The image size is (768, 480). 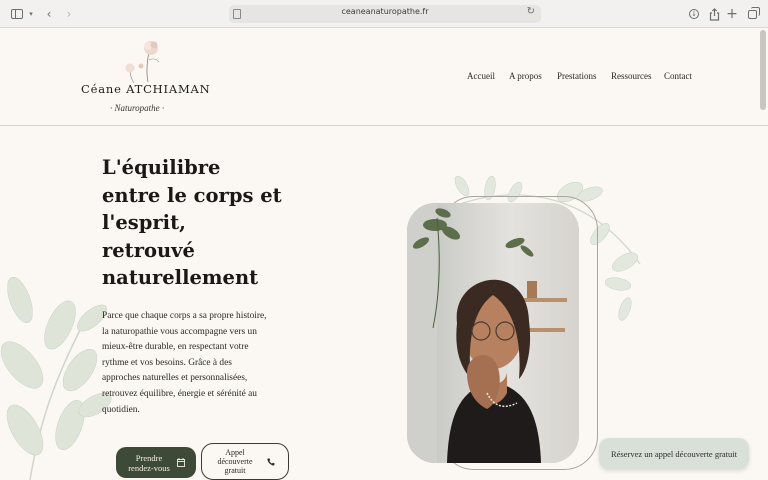 I want to click on url-text: ceaneanaturopathe.fr, so click(x=385, y=11).